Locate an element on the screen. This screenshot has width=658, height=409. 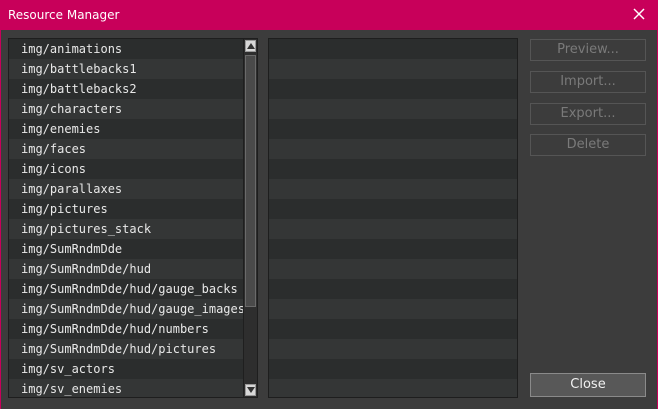
folder-list-item: img/sv_actors is located at coordinates (126, 369).